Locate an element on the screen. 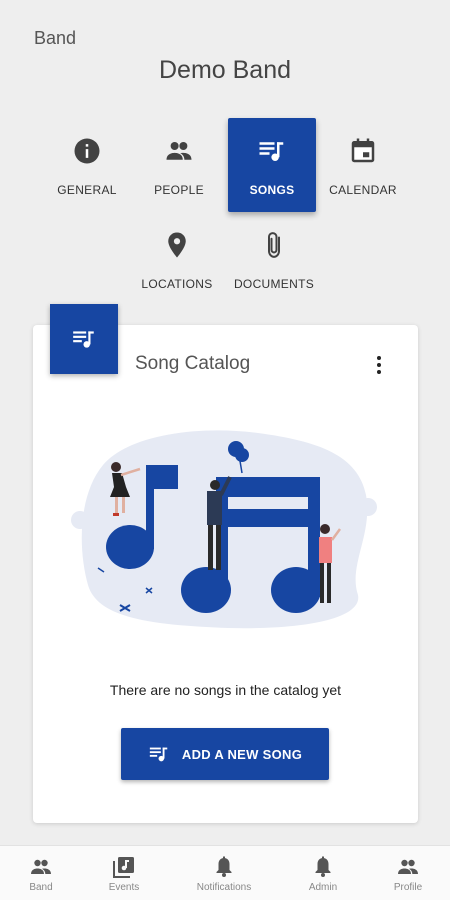 The width and height of the screenshot is (450, 900). music-library-icon is located at coordinates (123, 867).